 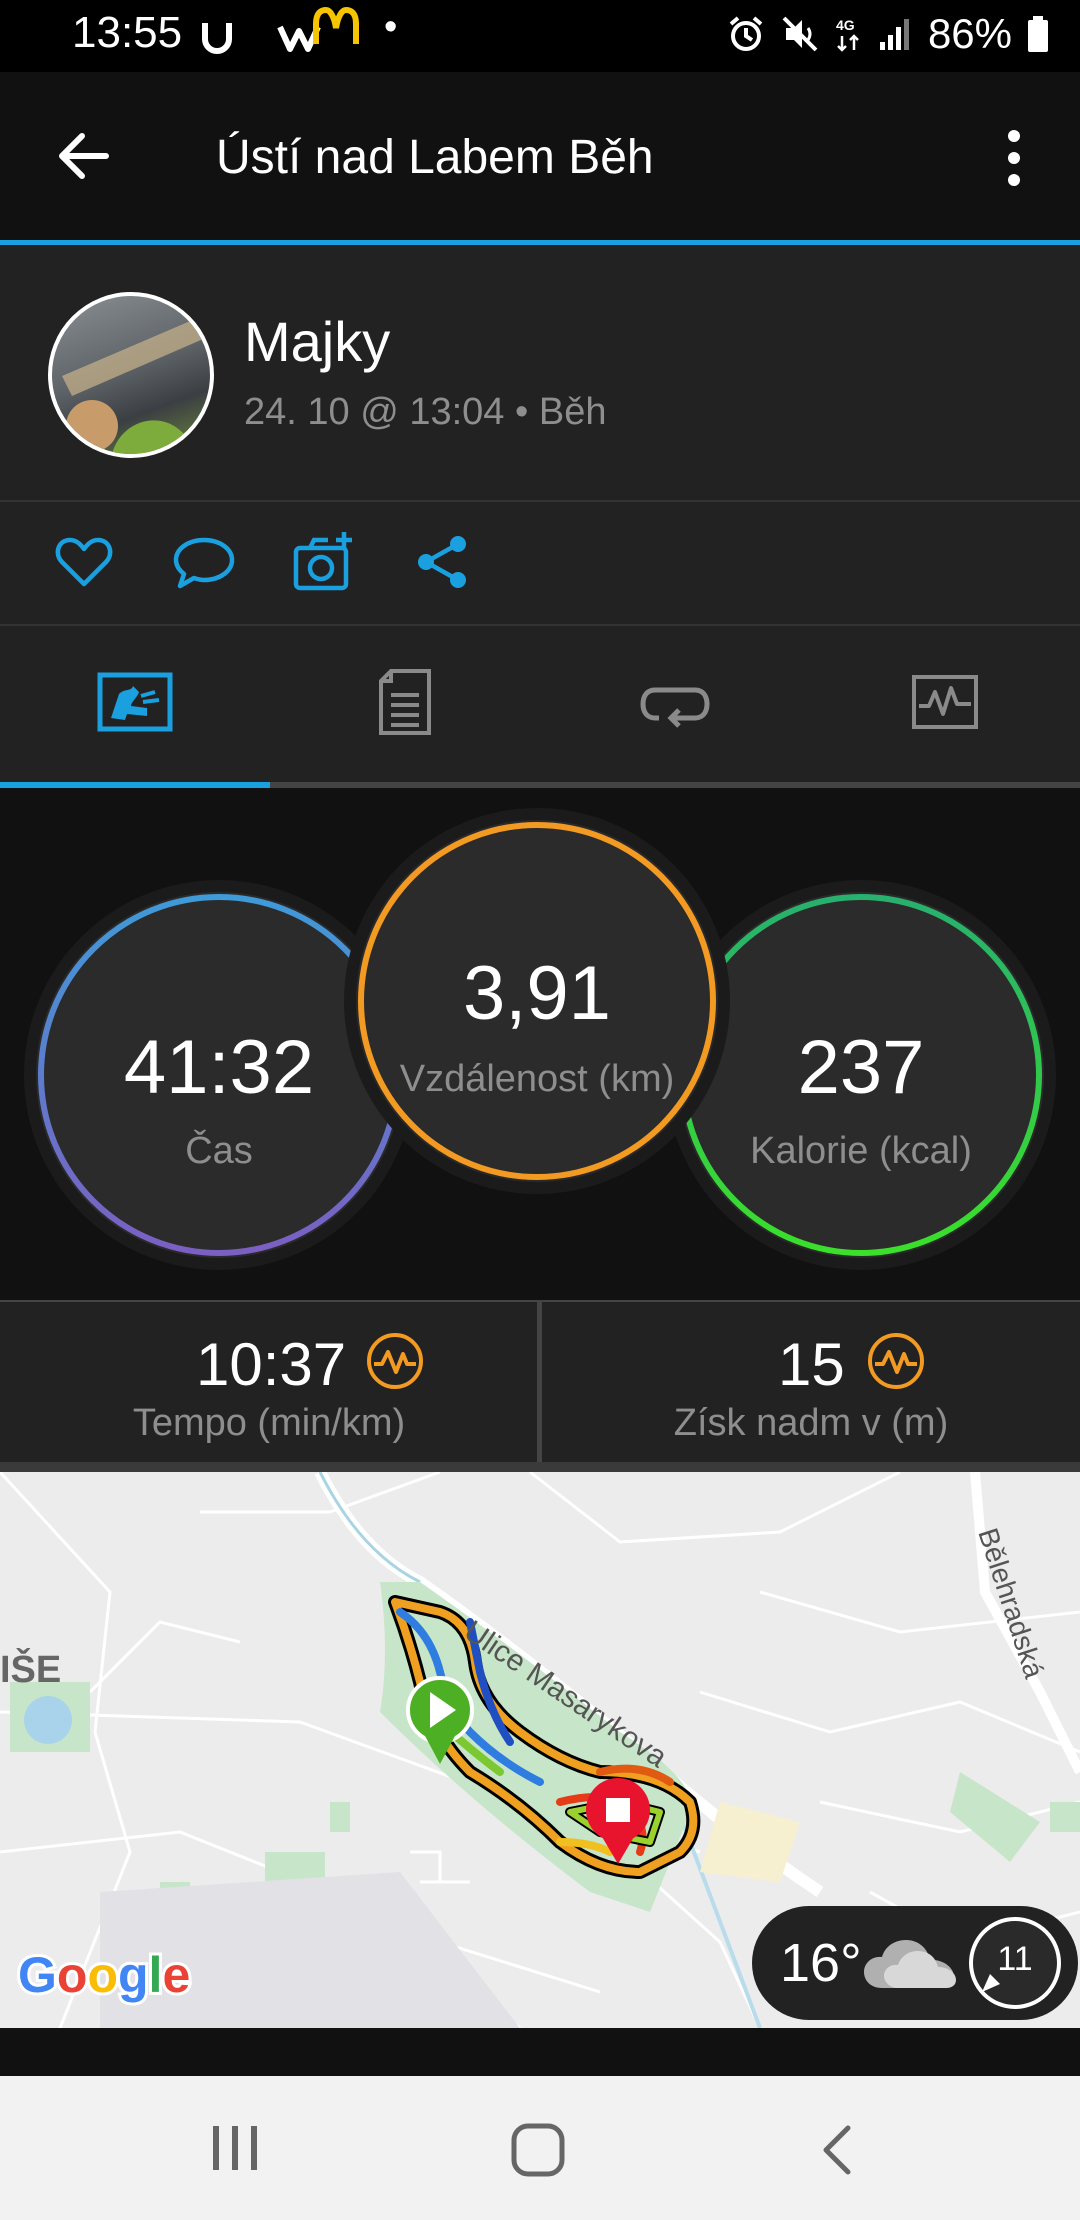 I want to click on back-nav-icon, so click(x=838, y=2150).